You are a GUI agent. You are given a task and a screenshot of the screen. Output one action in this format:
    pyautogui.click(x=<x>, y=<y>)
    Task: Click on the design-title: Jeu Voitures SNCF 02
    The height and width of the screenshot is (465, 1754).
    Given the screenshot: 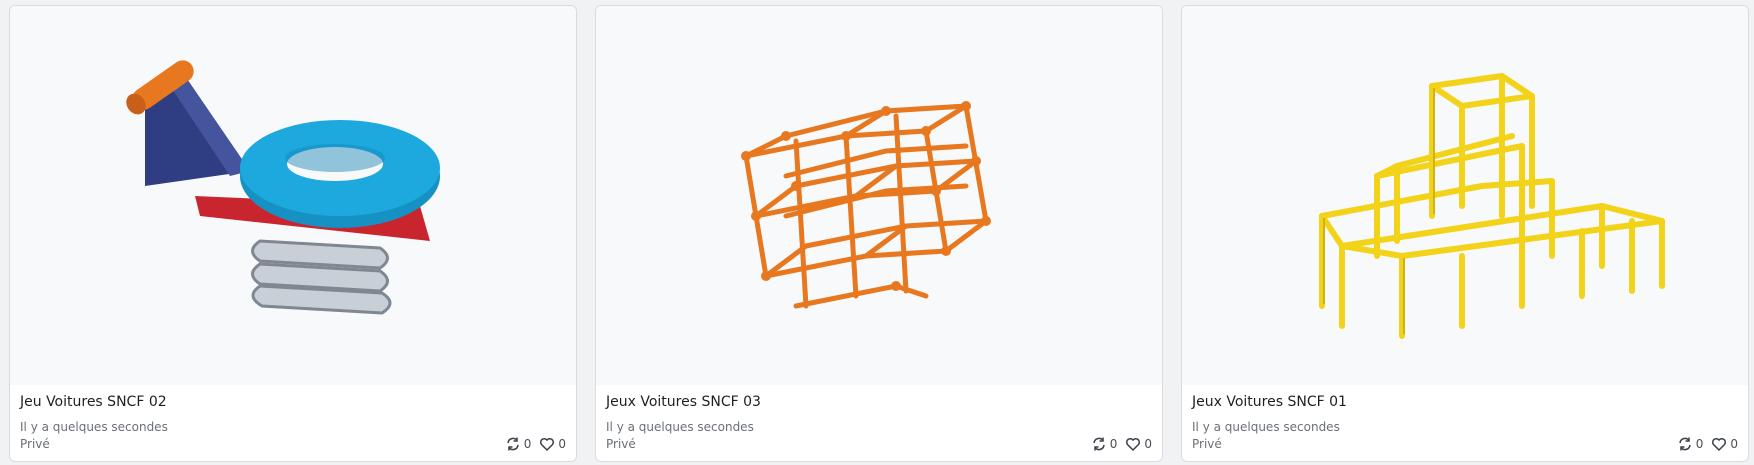 What is the action you would take?
    pyautogui.click(x=93, y=402)
    